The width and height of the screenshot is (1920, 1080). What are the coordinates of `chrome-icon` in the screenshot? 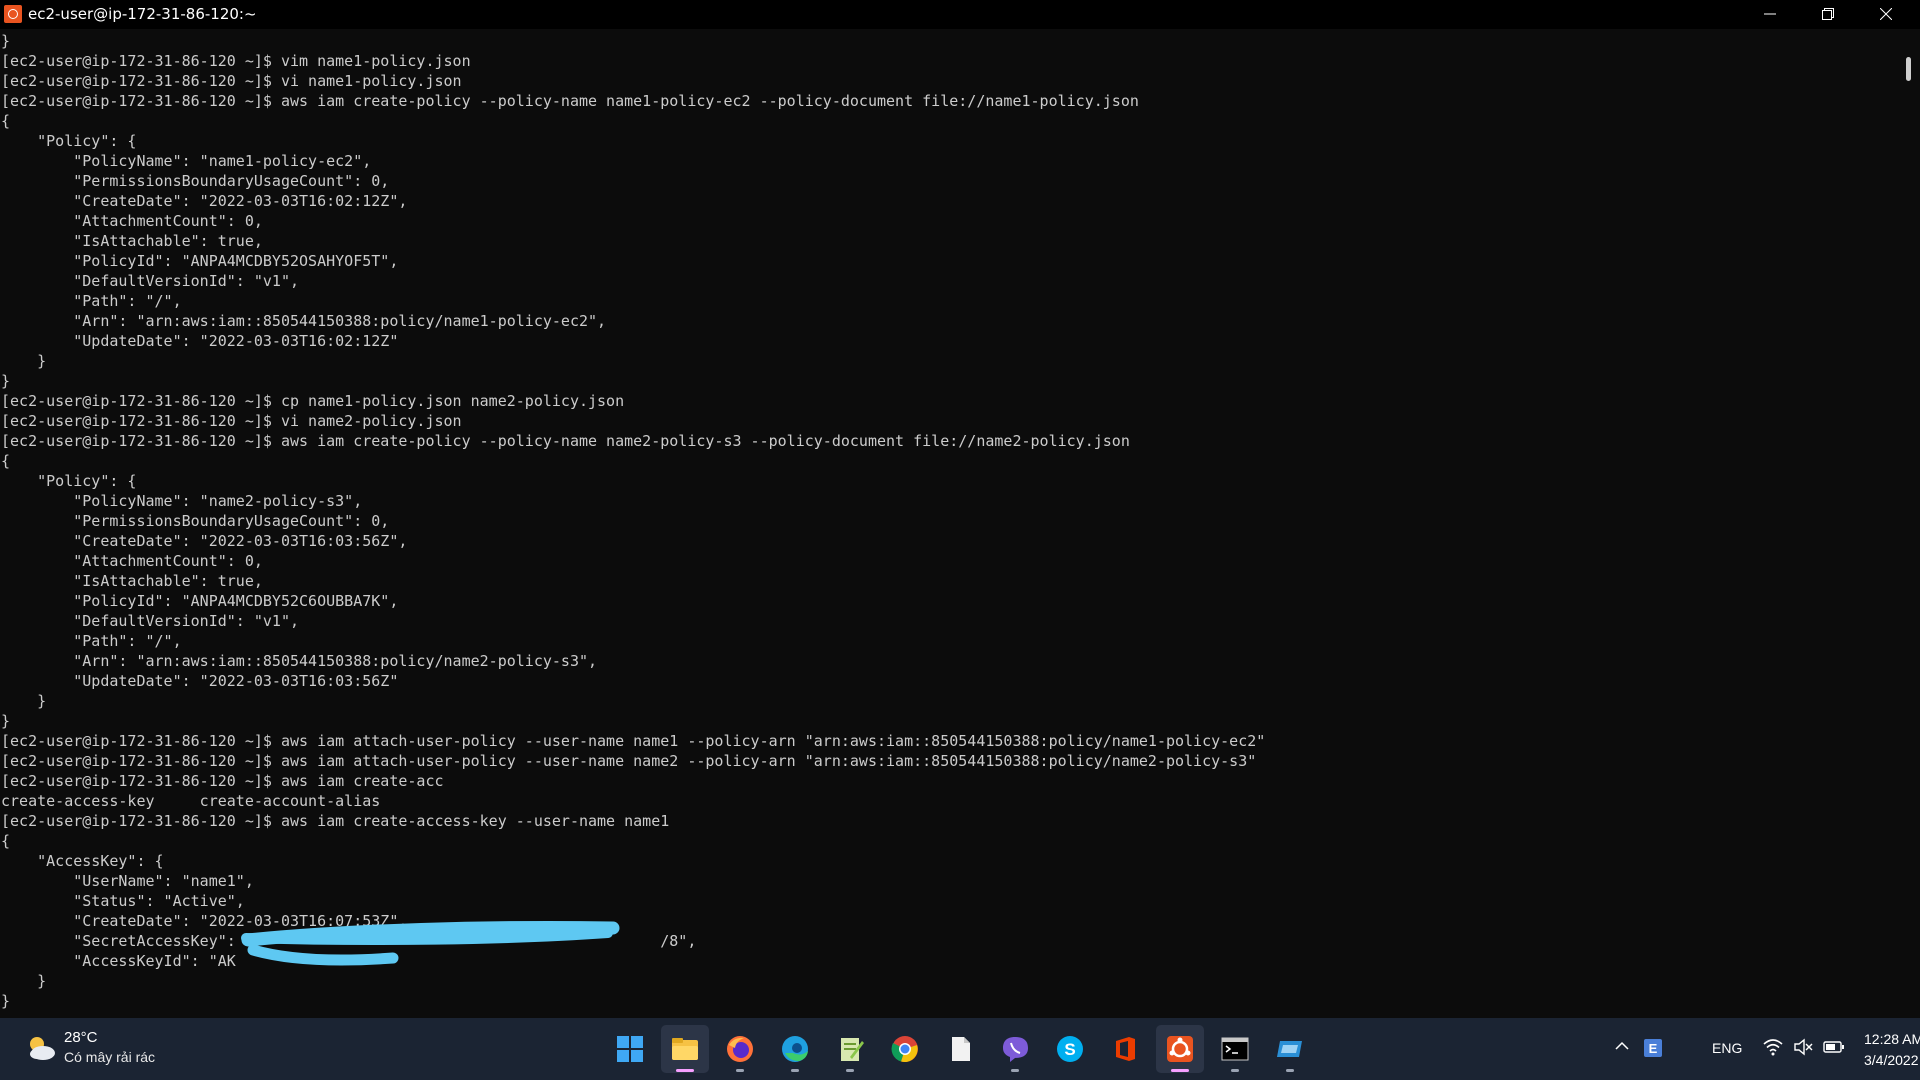 It's located at (904, 1049).